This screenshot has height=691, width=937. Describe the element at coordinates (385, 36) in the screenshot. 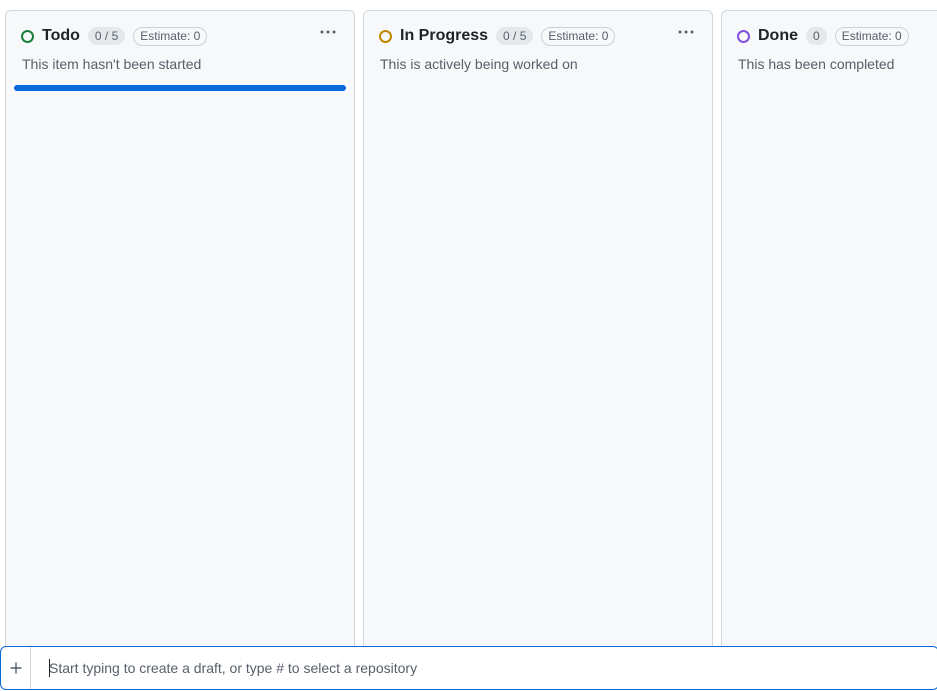

I see `in-progress-status-circle-icon` at that location.